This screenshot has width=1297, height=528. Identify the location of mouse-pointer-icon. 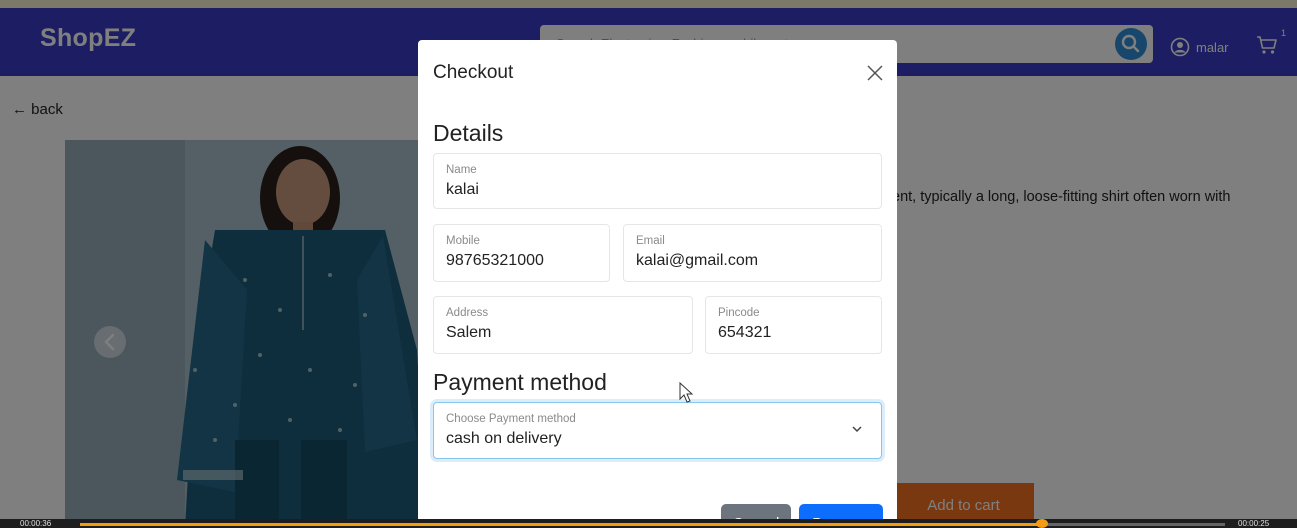
(686, 392).